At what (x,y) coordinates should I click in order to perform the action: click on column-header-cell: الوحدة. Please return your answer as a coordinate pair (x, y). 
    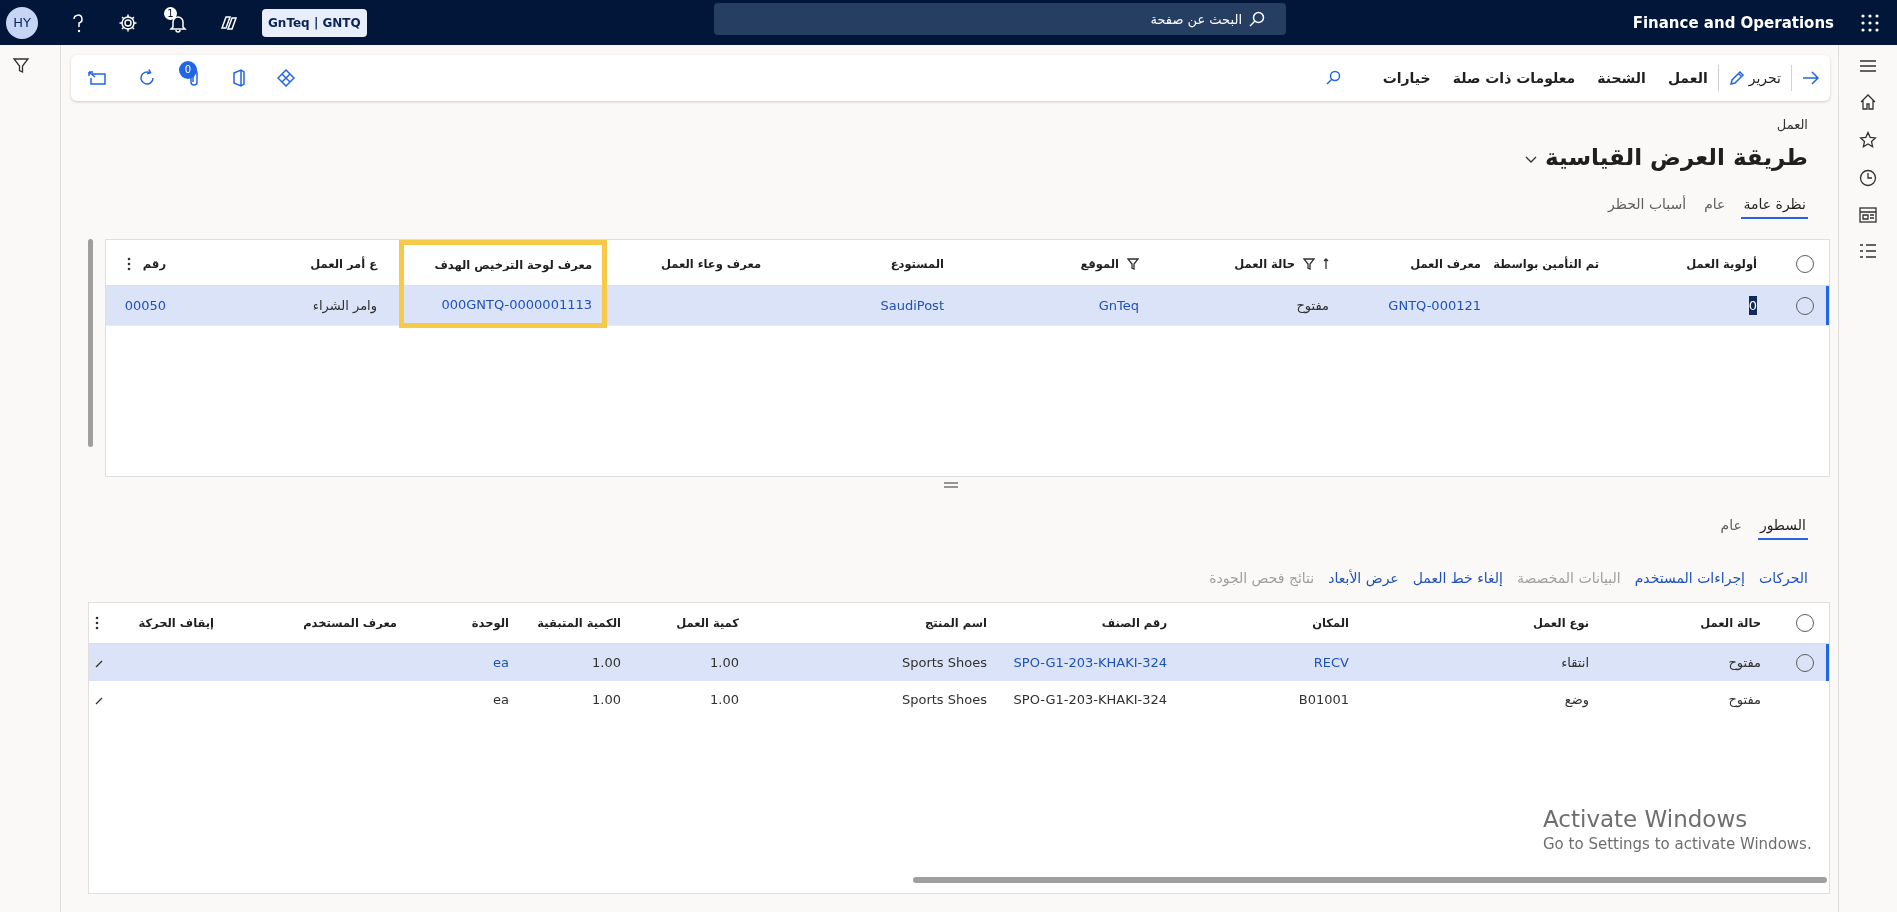
    Looking at the image, I should click on (463, 623).